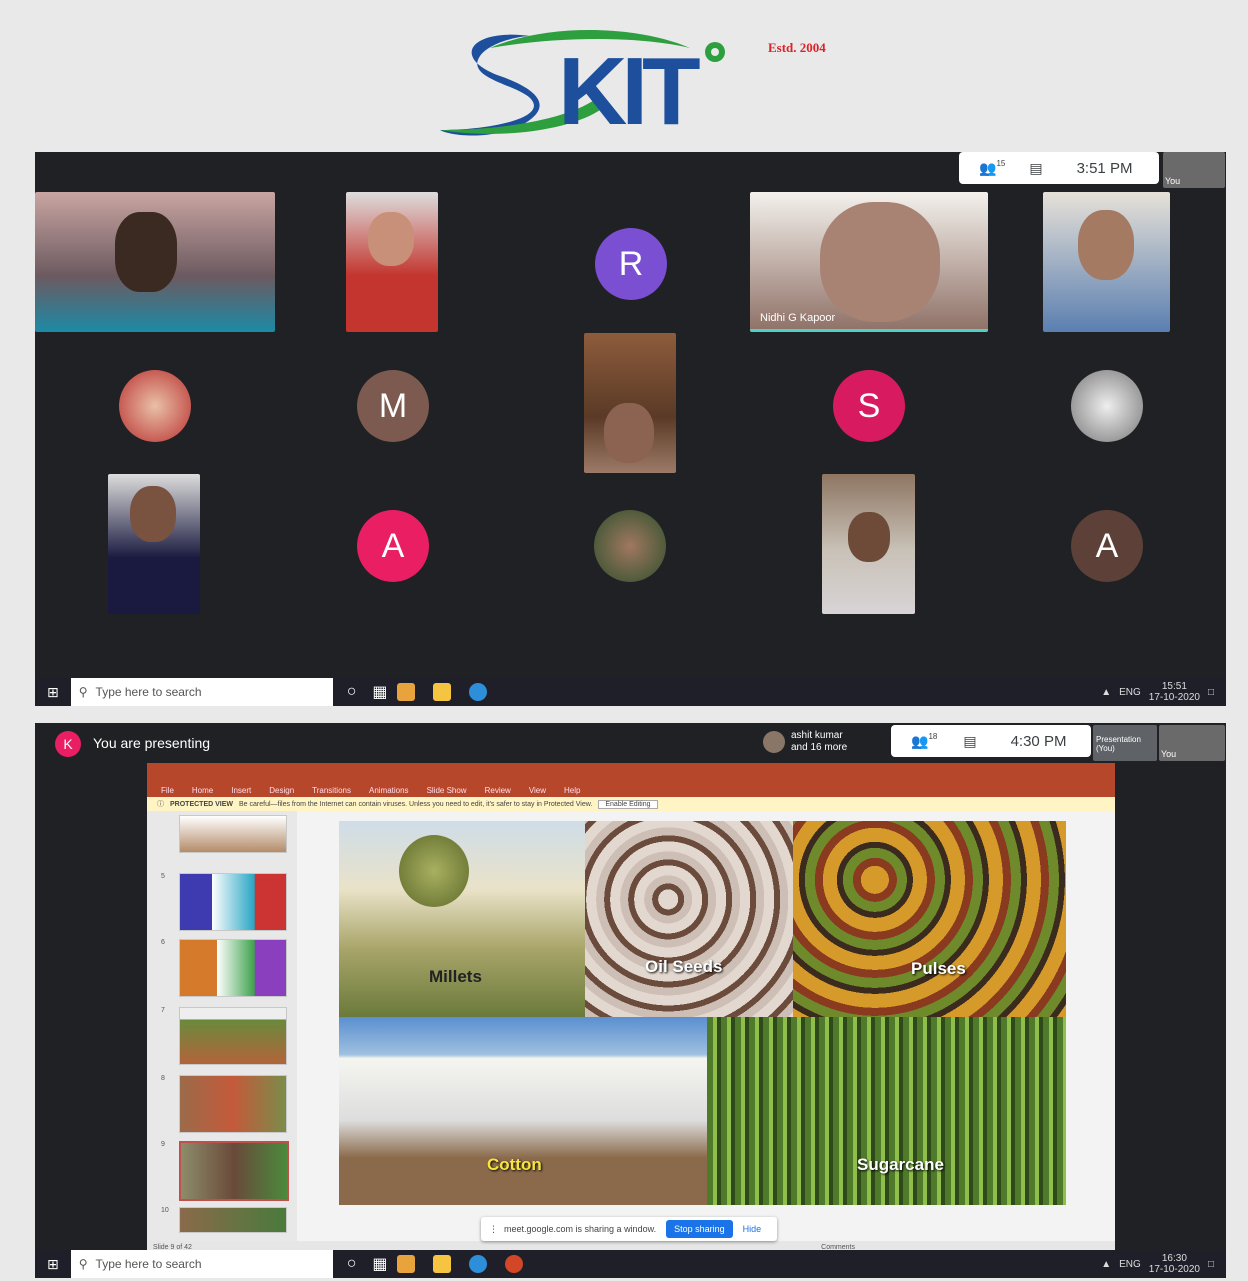 This screenshot has height=1281, width=1248. Describe the element at coordinates (389, 790) in the screenshot. I see `tab-animations: Animations` at that location.